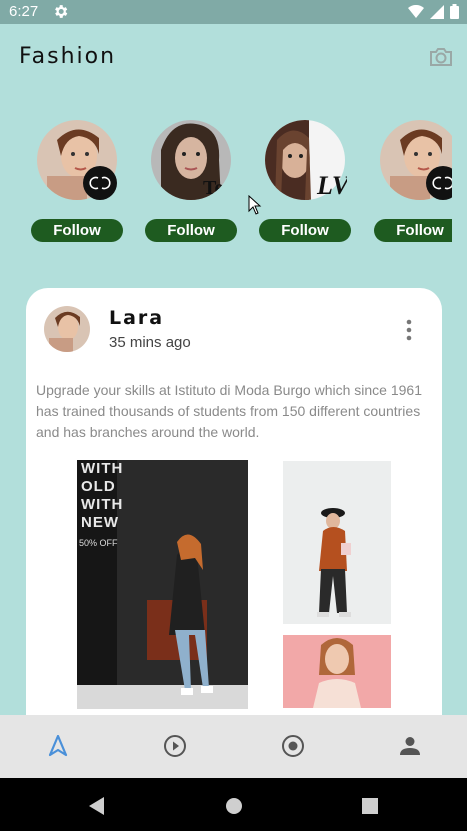 This screenshot has width=467, height=831. What do you see at coordinates (255, 205) in the screenshot?
I see `mouse-cursor-icon` at bounding box center [255, 205].